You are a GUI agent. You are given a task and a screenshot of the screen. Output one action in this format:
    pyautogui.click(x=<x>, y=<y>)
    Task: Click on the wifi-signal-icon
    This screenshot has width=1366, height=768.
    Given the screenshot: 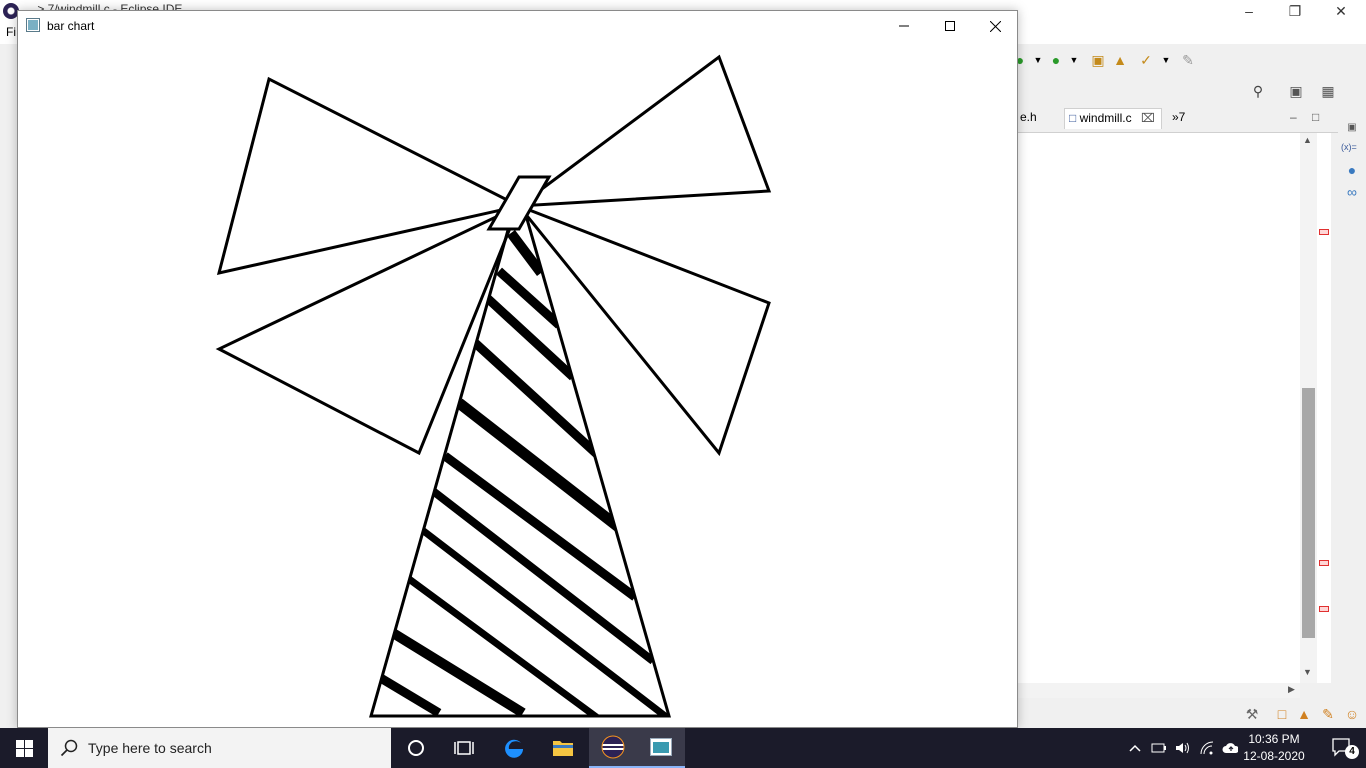 What is the action you would take?
    pyautogui.click(x=1207, y=748)
    